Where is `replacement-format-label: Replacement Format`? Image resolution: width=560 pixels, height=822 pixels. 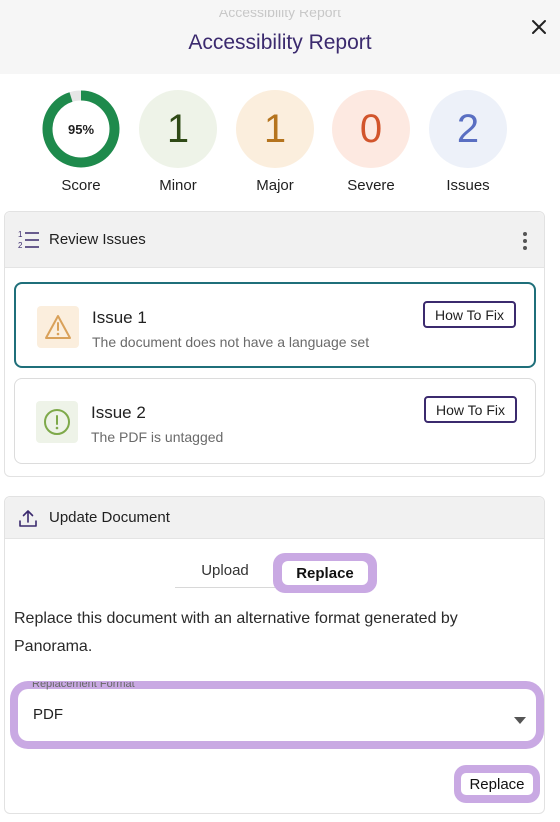
replacement-format-label: Replacement Format is located at coordinates (83, 686).